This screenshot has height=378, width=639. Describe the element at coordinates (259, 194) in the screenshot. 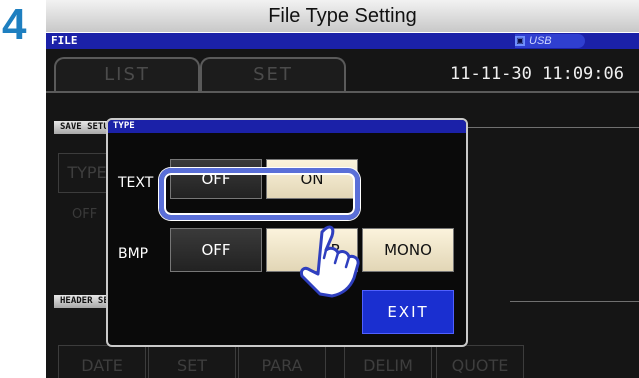

I see `touch-highlight` at that location.